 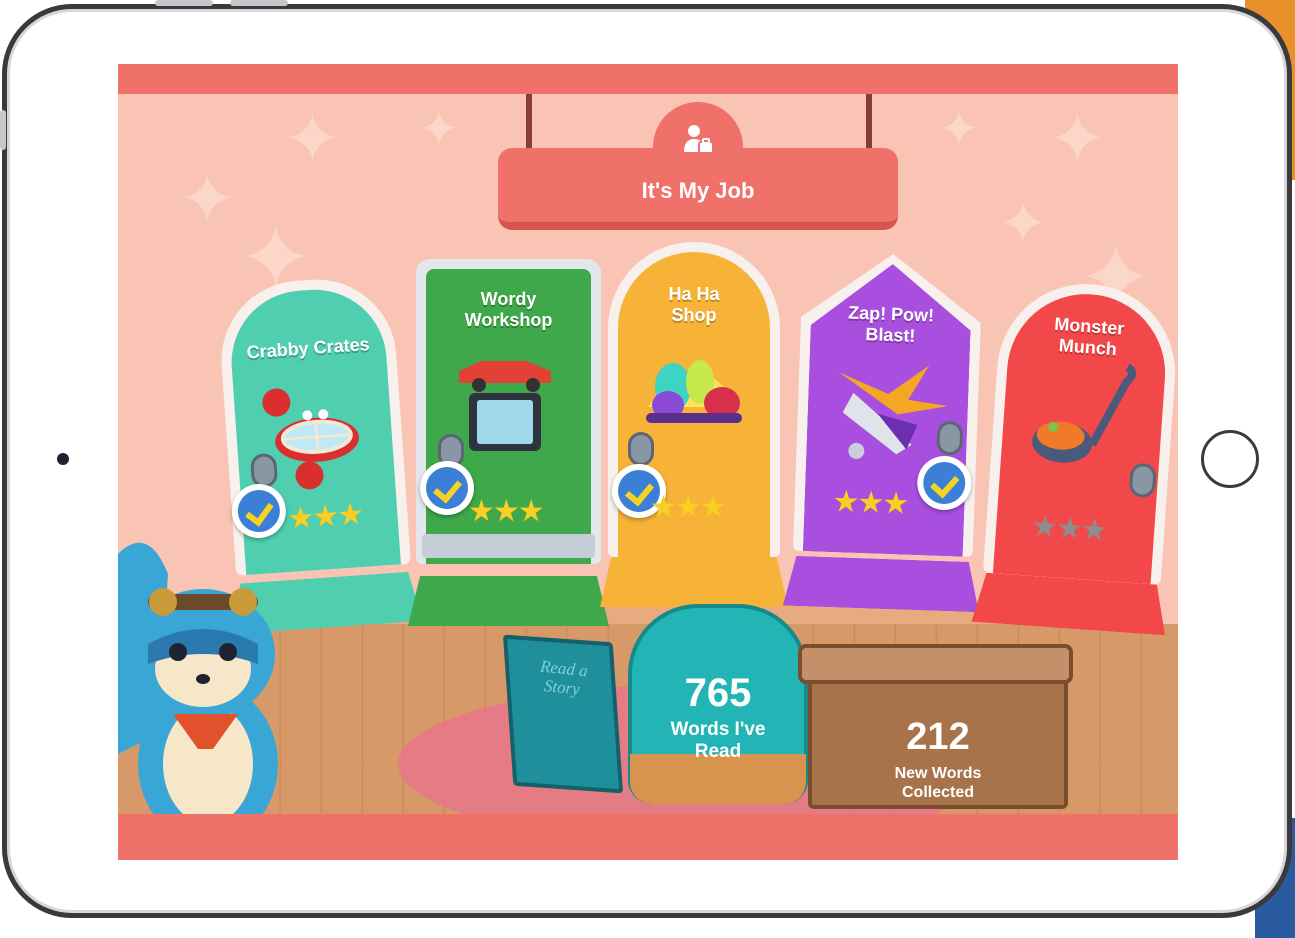 I want to click on bottom-bar, so click(x=648, y=837).